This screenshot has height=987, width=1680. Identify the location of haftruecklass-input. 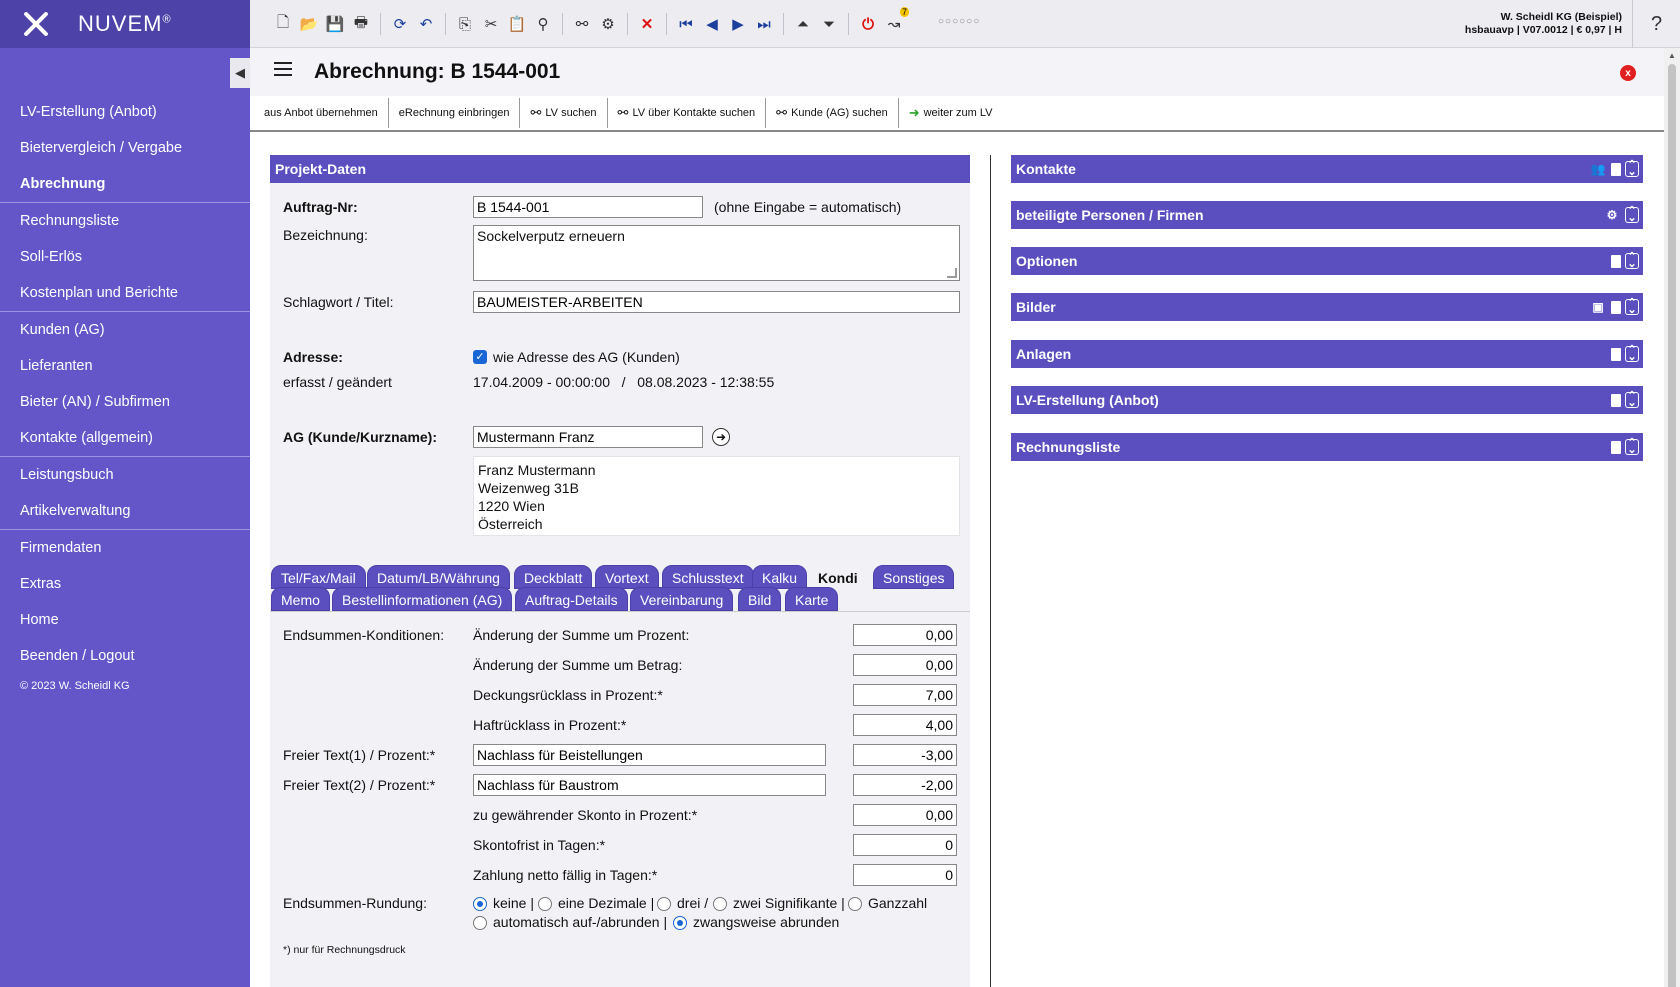
(905, 725).